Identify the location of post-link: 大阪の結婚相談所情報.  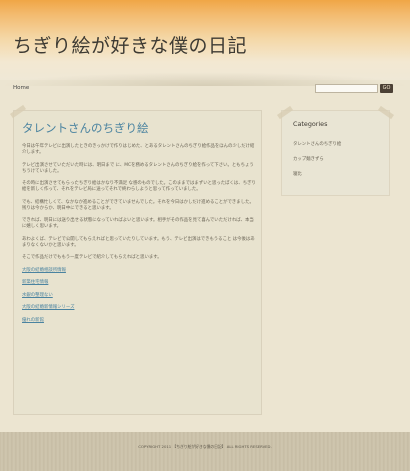
(139, 271).